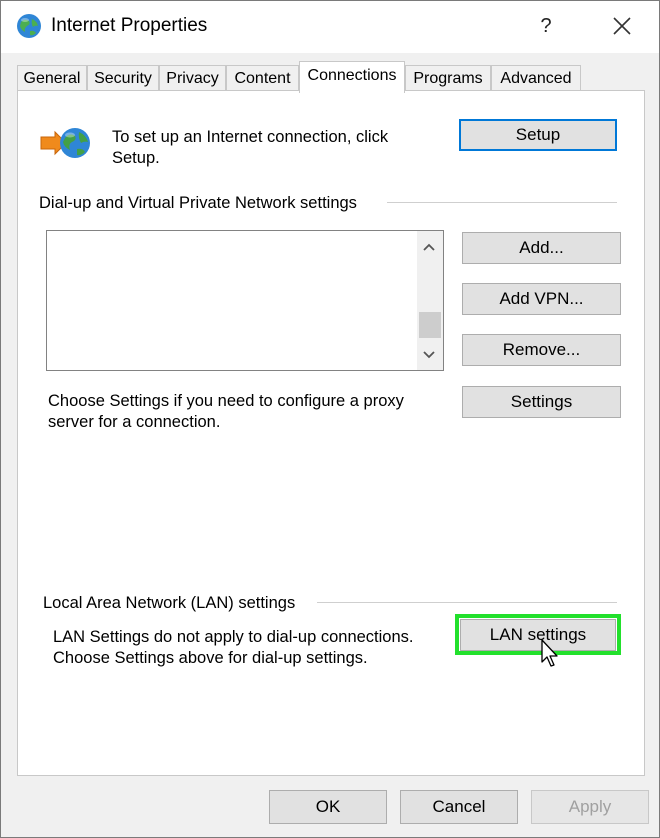 The width and height of the screenshot is (660, 838). Describe the element at coordinates (538, 135) in the screenshot. I see `setup-button: Setup` at that location.